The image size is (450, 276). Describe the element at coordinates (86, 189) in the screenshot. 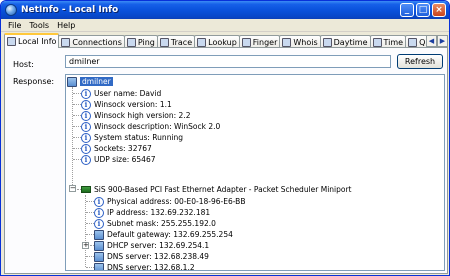

I see `network-card-icon` at that location.